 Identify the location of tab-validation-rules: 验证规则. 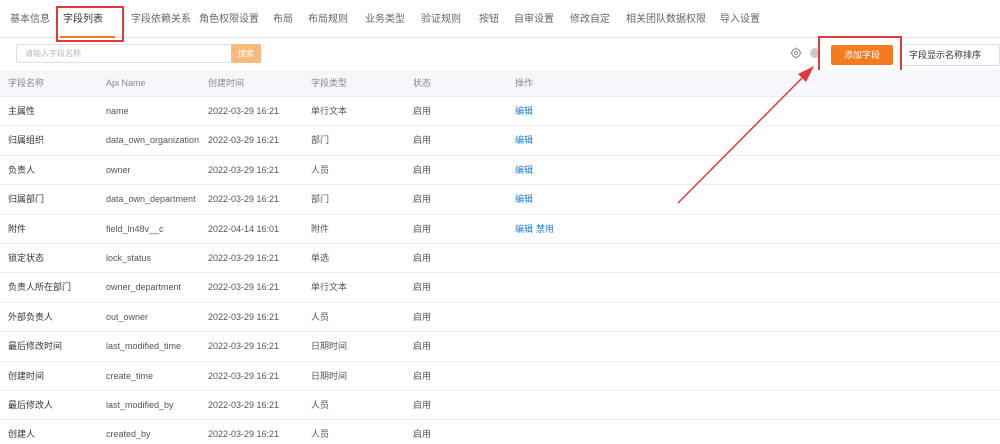
(441, 19).